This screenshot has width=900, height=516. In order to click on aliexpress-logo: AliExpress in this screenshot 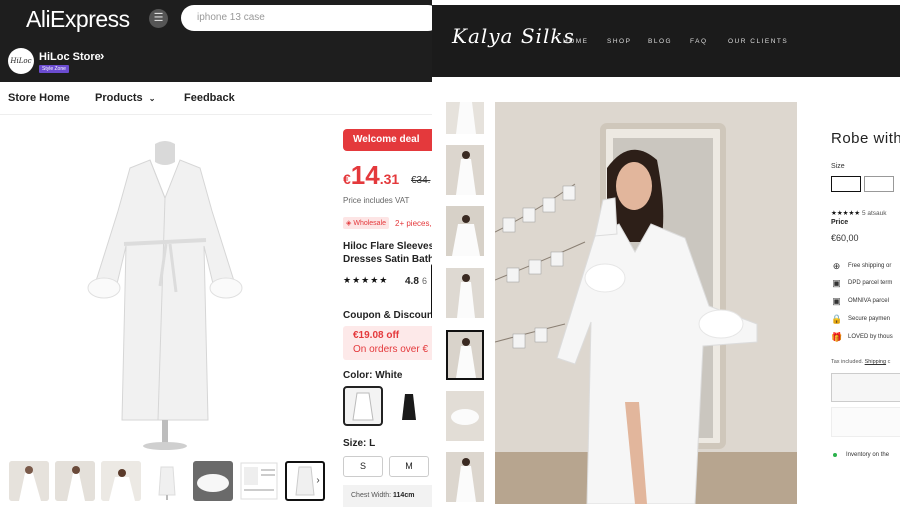, I will do `click(78, 19)`.